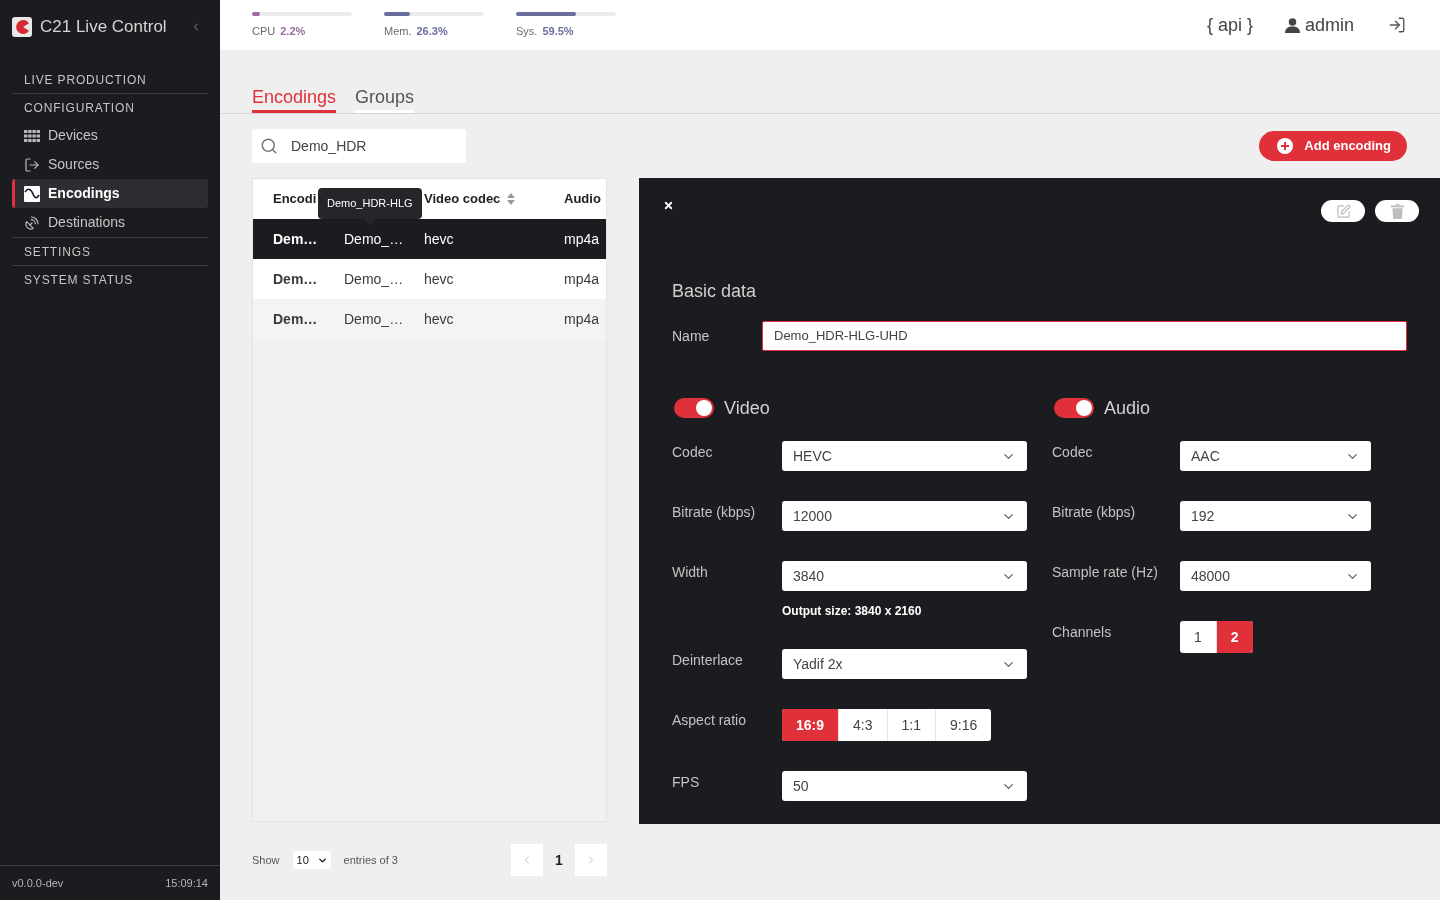  I want to click on nav-section: SYSTEM STATUS, so click(79, 279).